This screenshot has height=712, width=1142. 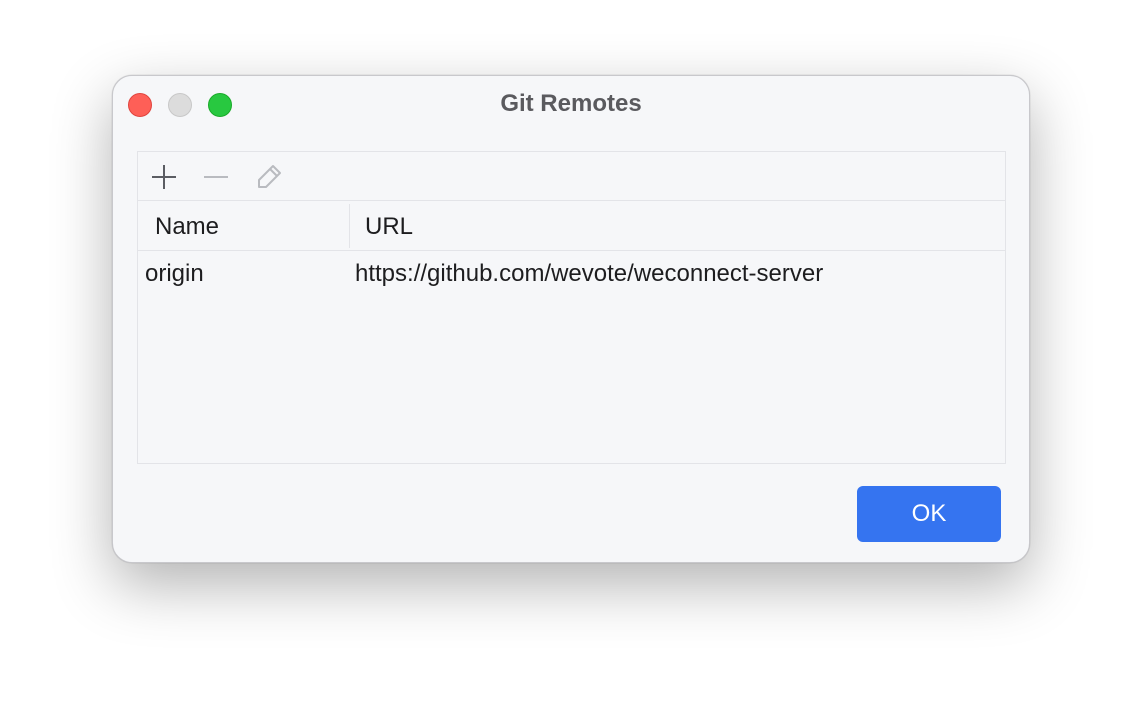 I want to click on dialog-title: Git Remotes, so click(x=571, y=103).